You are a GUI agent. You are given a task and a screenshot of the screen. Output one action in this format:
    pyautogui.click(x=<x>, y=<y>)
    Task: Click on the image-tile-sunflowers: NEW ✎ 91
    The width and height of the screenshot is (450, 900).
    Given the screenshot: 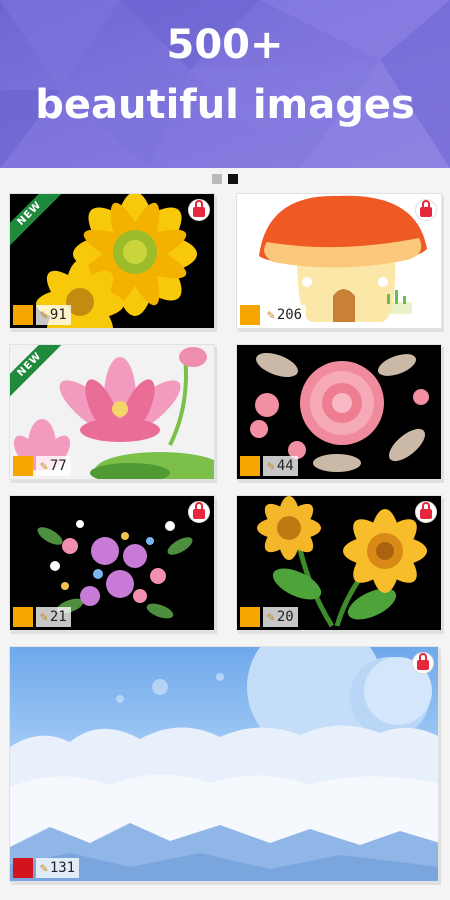 What is the action you would take?
    pyautogui.click(x=112, y=261)
    